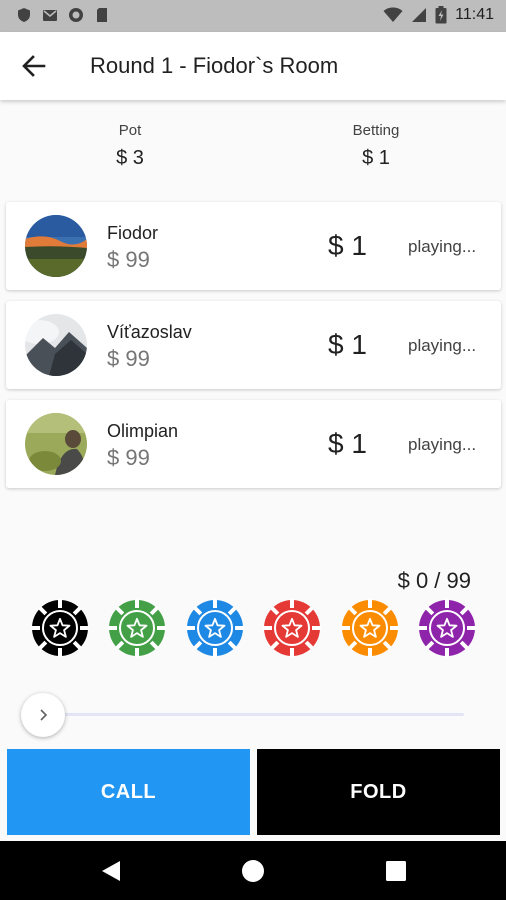  Describe the element at coordinates (76, 15) in the screenshot. I see `circle-icon` at that location.